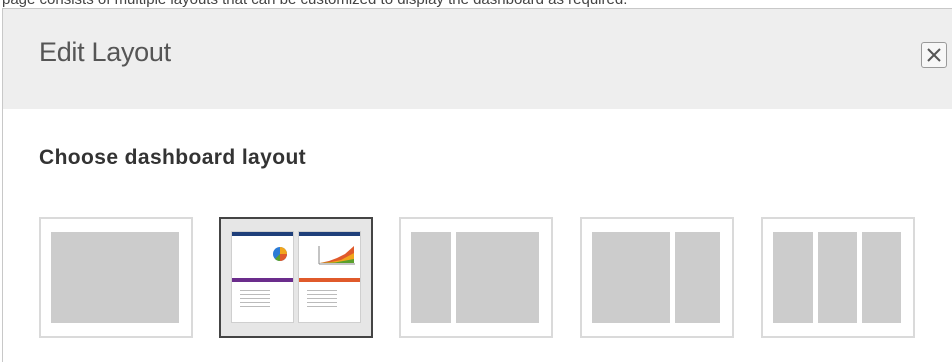  What do you see at coordinates (262, 277) in the screenshot?
I see `preview-panel-left` at bounding box center [262, 277].